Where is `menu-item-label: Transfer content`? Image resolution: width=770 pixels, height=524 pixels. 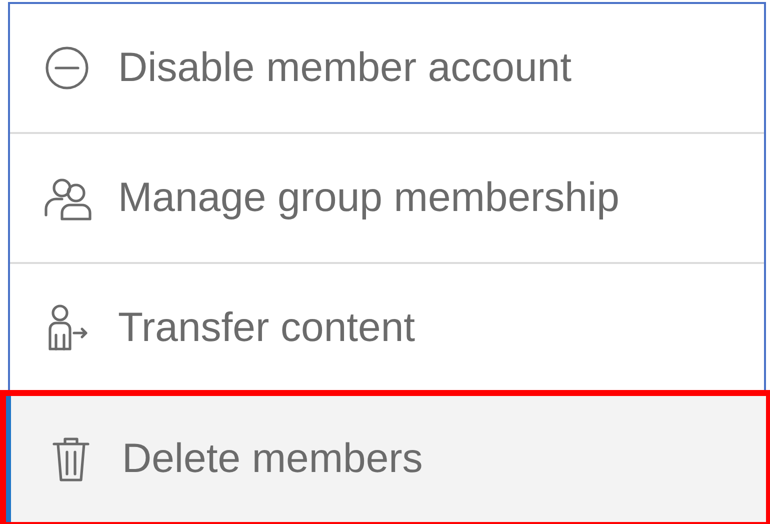
menu-item-label: Transfer content is located at coordinates (267, 327).